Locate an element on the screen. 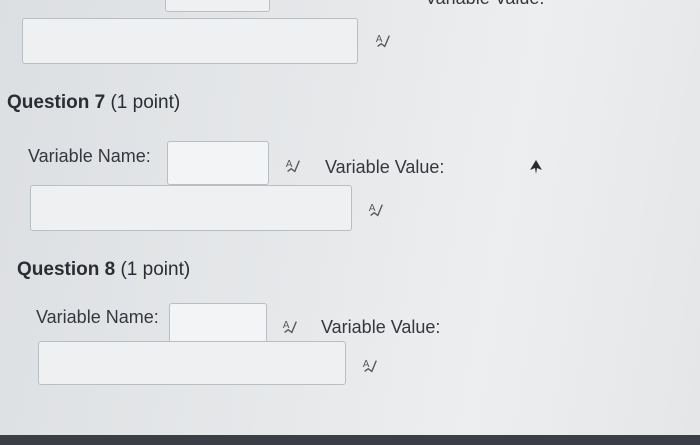  question-7-title: Question 7 (1 point) is located at coordinates (93, 103).